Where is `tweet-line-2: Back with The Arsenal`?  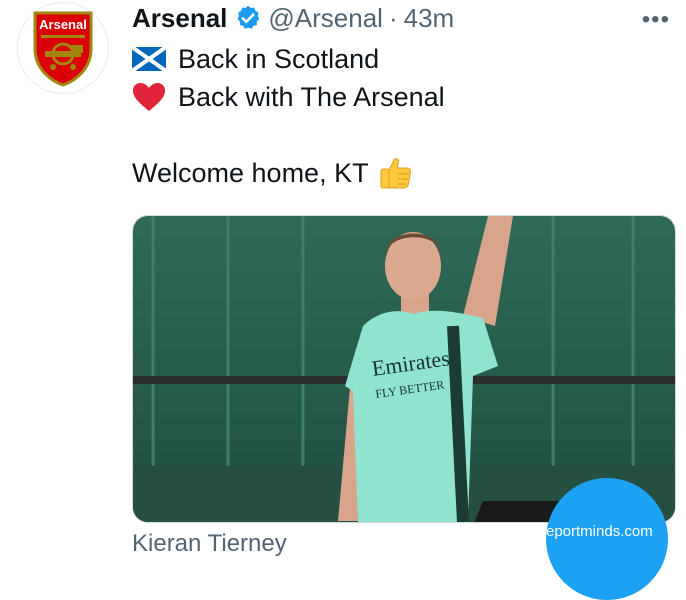
tweet-line-2: Back with The Arsenal is located at coordinates (288, 97).